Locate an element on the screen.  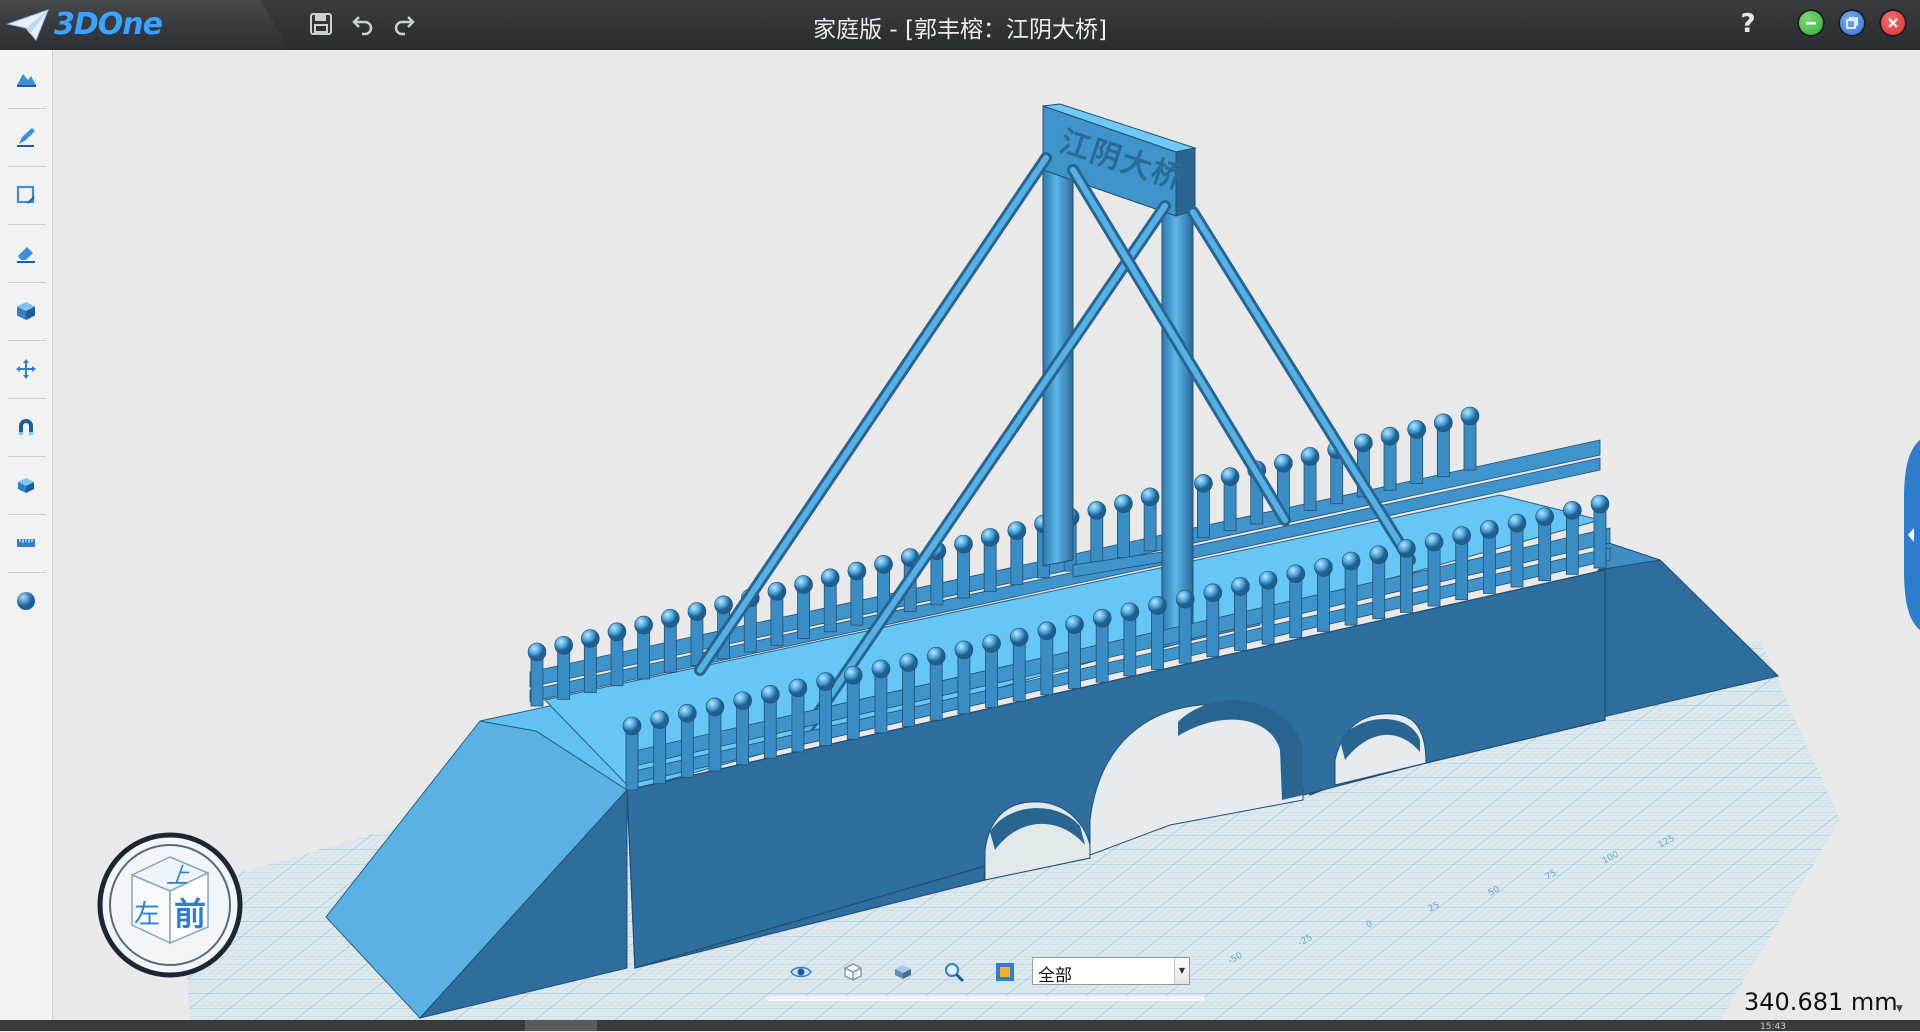
basic-solid-icon is located at coordinates (26, 80).